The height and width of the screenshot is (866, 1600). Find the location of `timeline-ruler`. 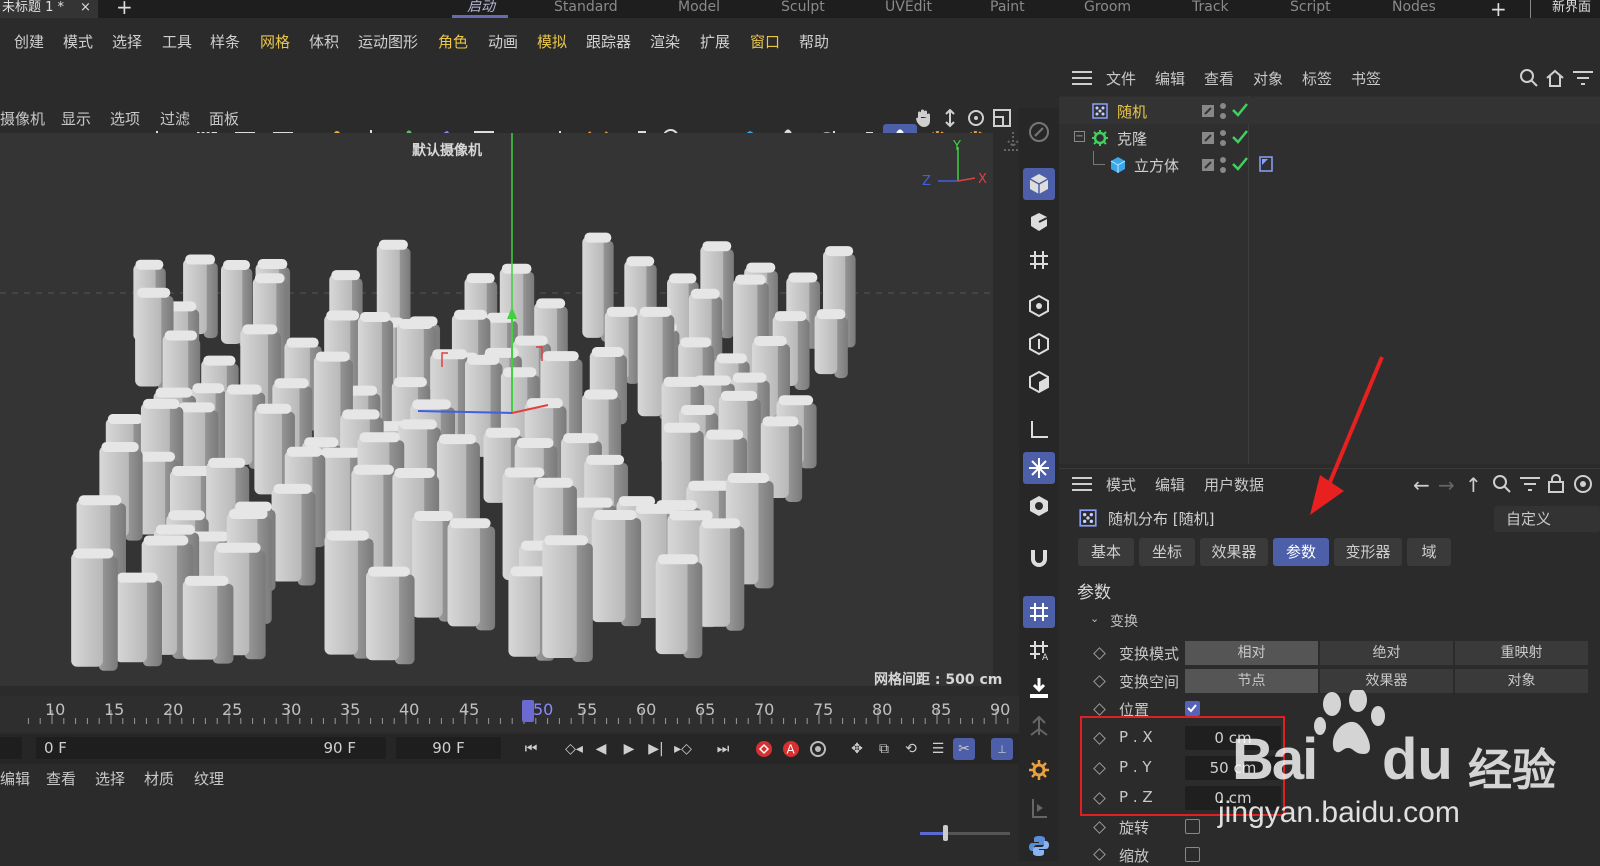

timeline-ruler is located at coordinates (509, 714).